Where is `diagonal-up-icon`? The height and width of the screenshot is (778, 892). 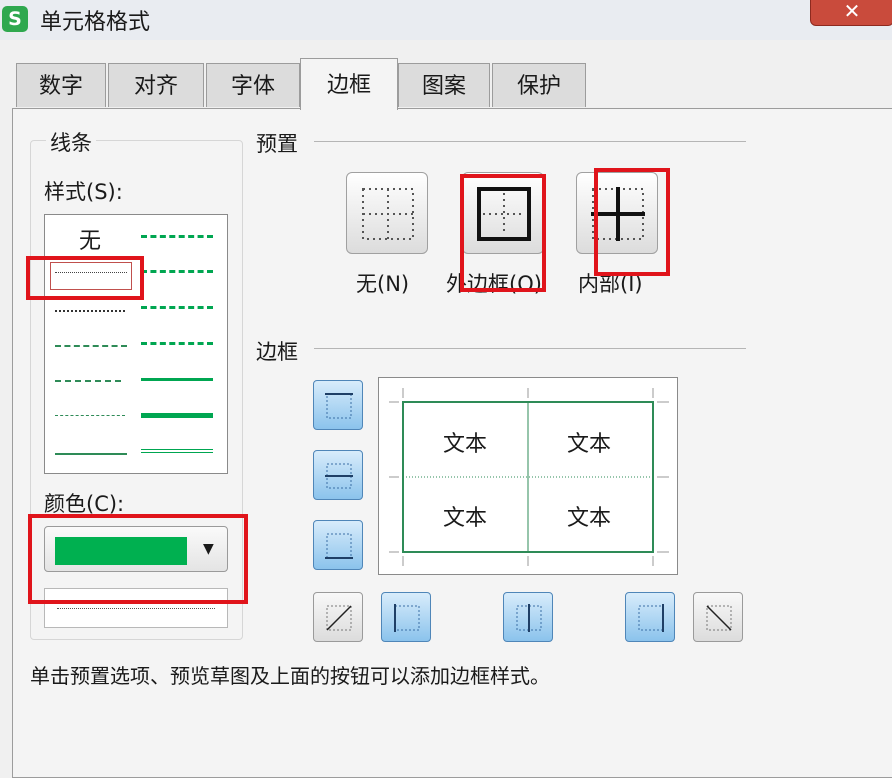
diagonal-up-icon is located at coordinates (339, 618).